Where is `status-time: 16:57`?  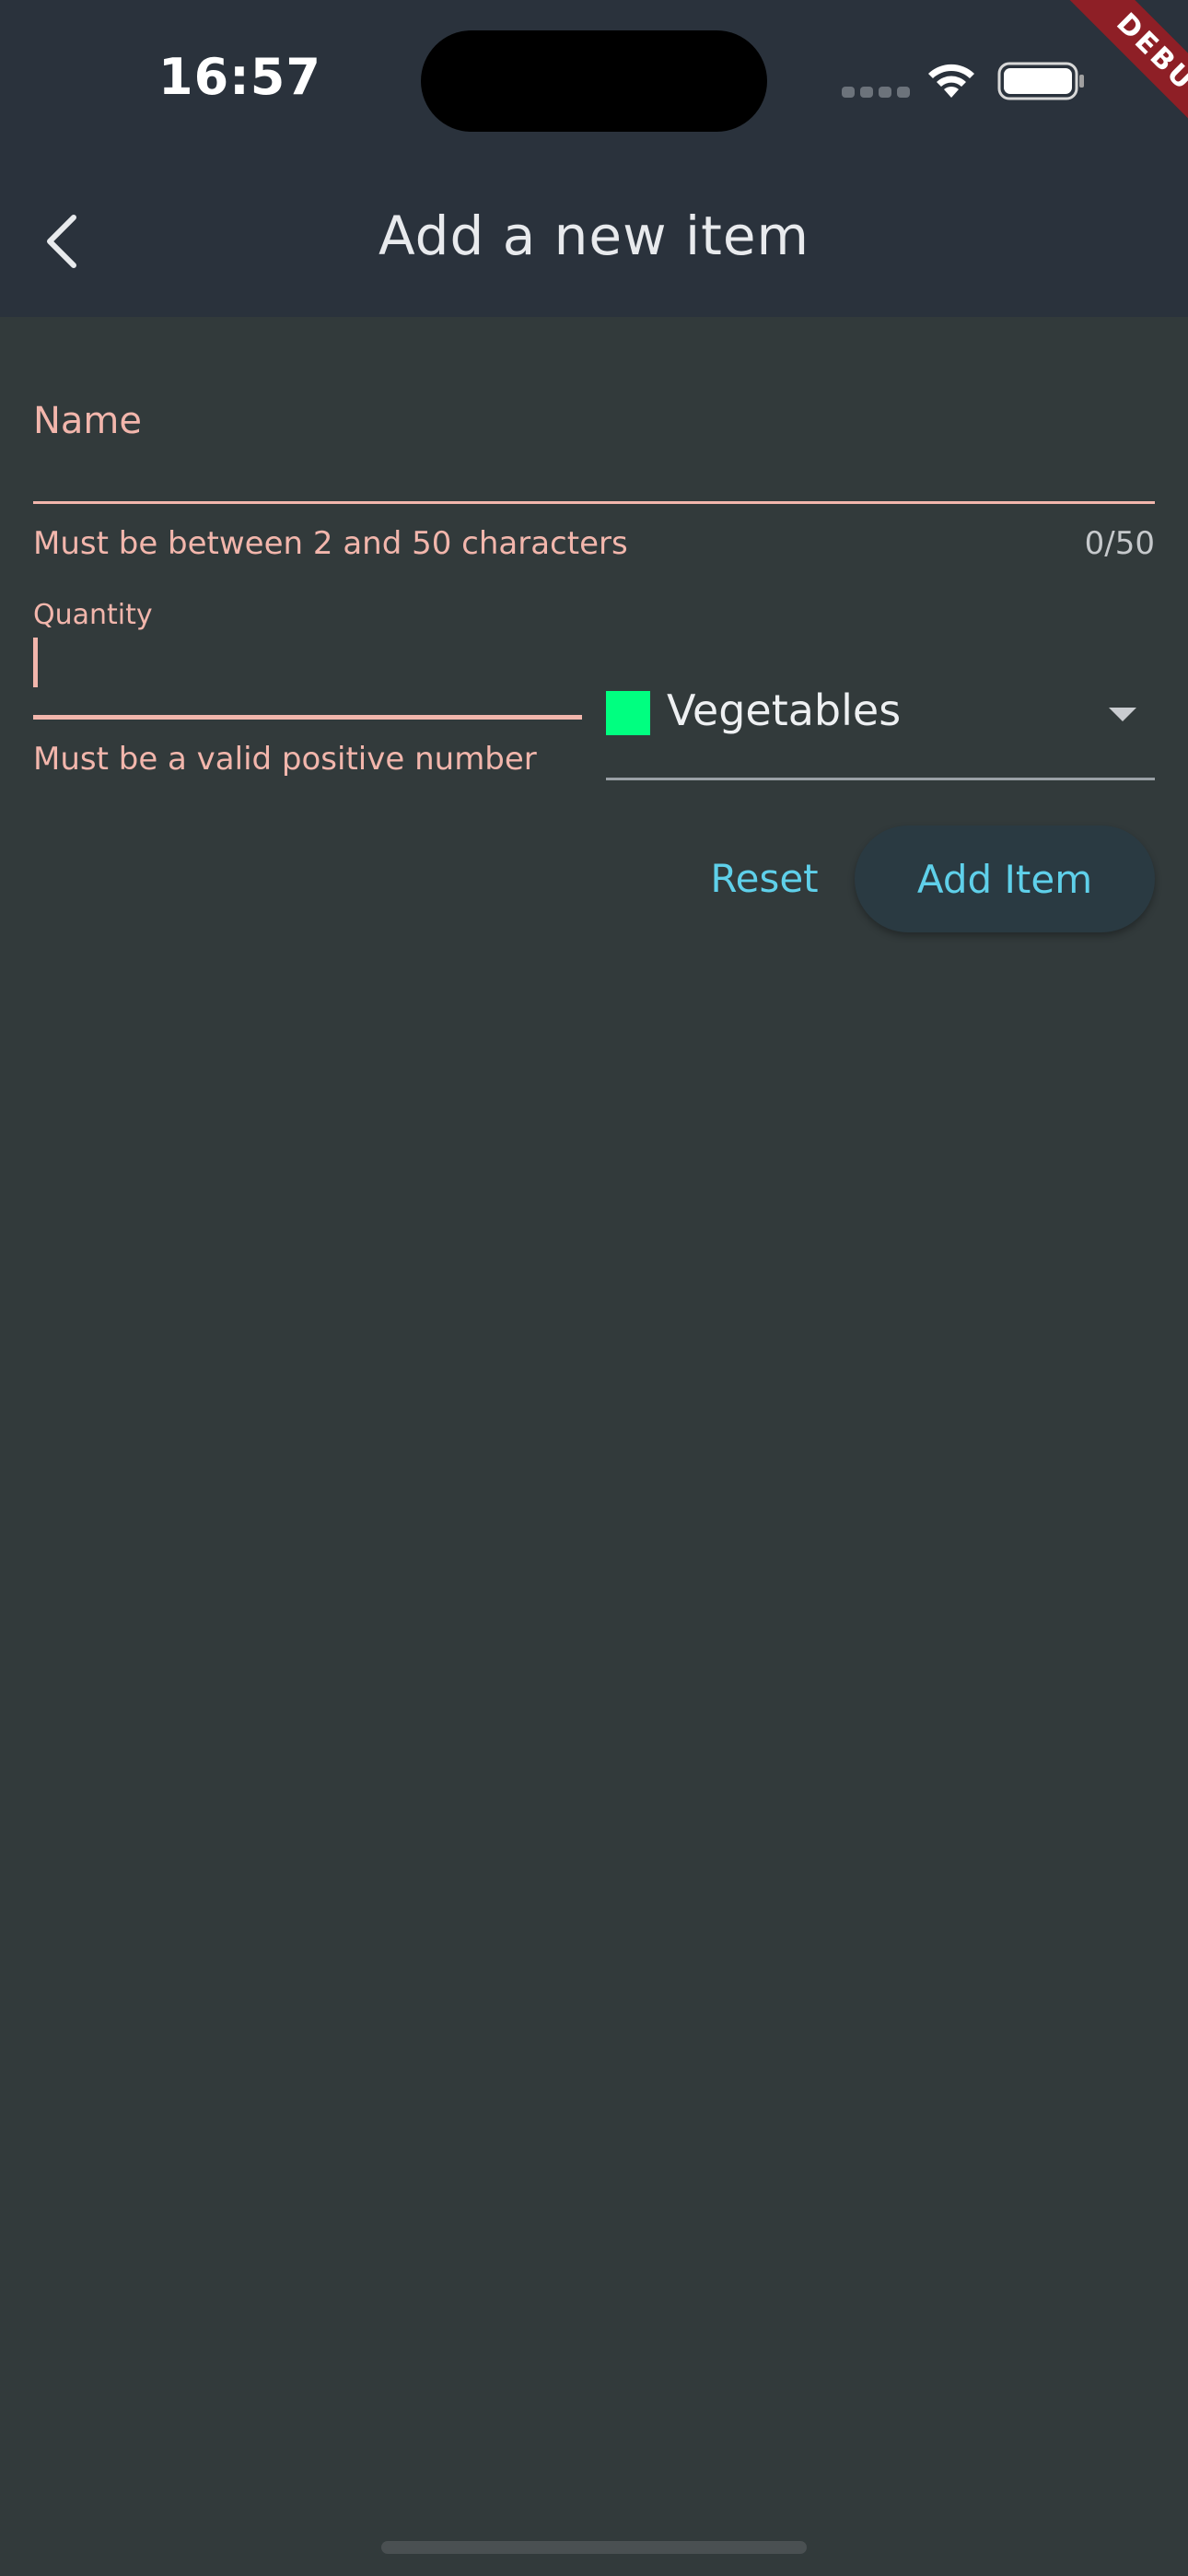
status-time: 16:57 is located at coordinates (239, 77).